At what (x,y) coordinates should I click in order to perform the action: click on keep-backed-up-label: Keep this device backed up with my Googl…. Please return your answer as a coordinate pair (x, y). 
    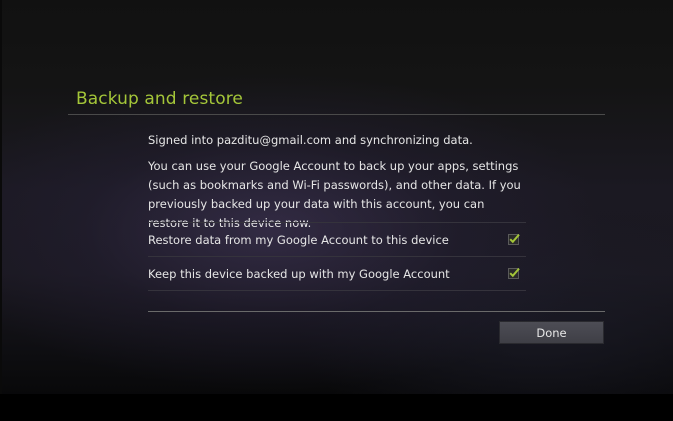
    Looking at the image, I should click on (299, 274).